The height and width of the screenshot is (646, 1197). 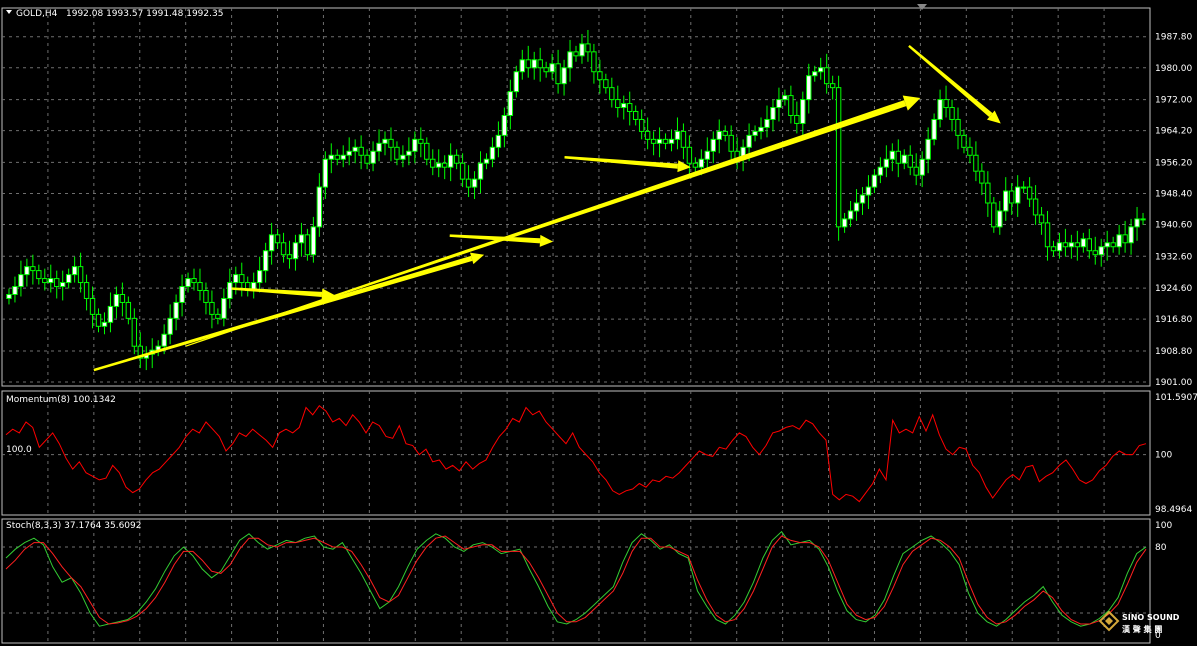 I want to click on logo-text-en: SINO SOUND, so click(x=1151, y=617).